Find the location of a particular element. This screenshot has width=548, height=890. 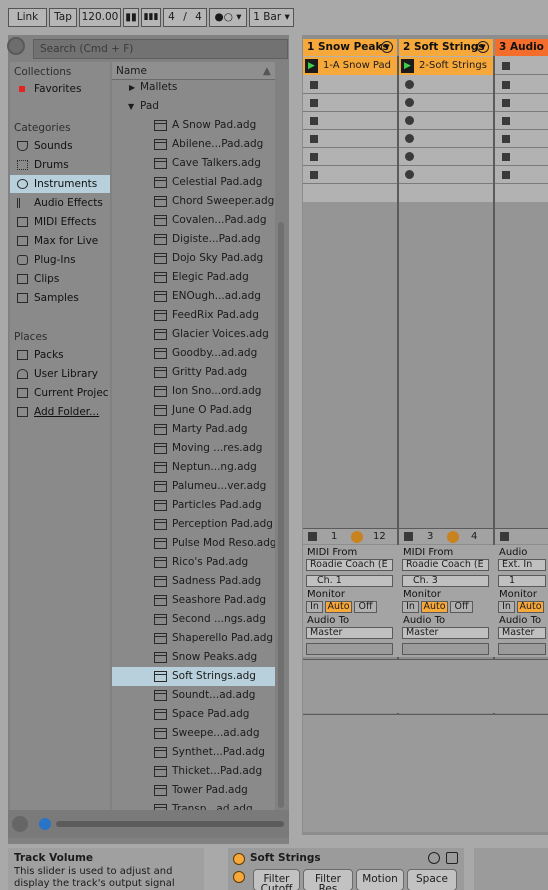

clip-2-soft-strings: ▶ 2-Soft Strings 2 is located at coordinates (446, 66).